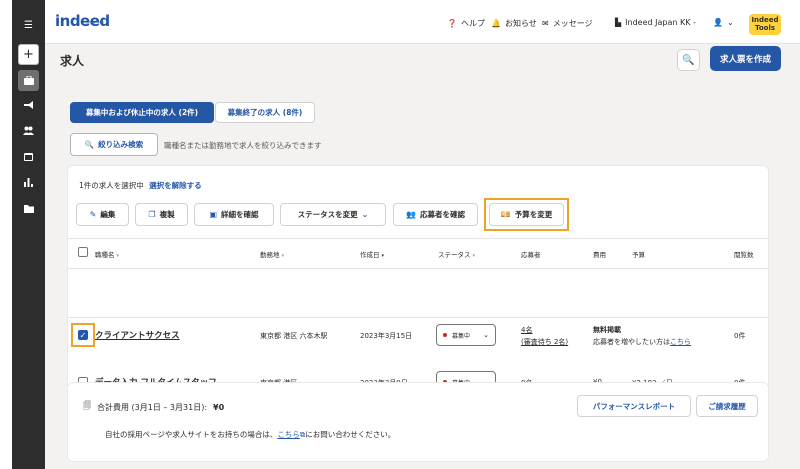 This screenshot has height=469, width=800. I want to click on folder-icon, so click(28, 208).